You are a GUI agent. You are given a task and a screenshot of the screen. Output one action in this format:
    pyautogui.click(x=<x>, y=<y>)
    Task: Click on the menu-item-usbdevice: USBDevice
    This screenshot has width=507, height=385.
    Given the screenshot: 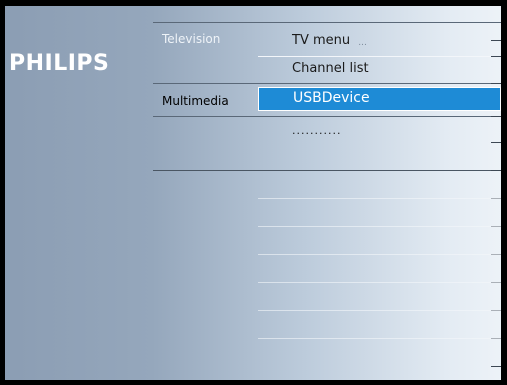 What is the action you would take?
    pyautogui.click(x=379, y=99)
    